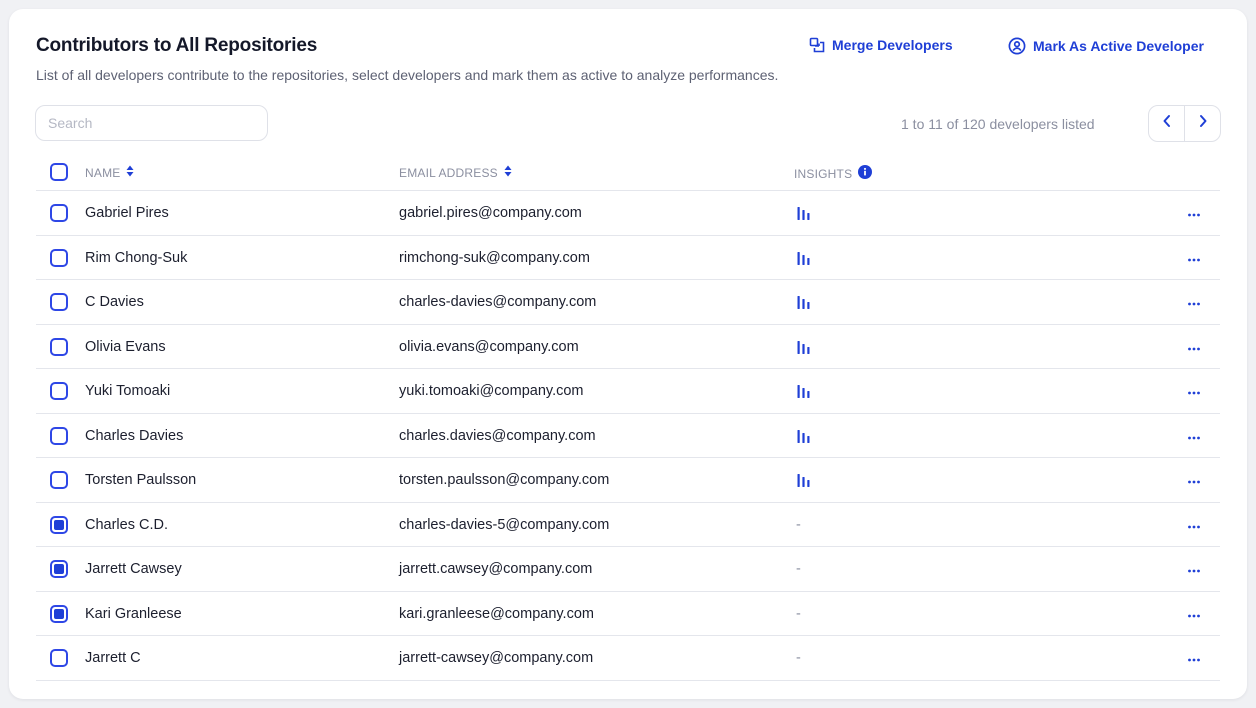 The width and height of the screenshot is (1256, 708). I want to click on developer-name: Charles Davies, so click(134, 435).